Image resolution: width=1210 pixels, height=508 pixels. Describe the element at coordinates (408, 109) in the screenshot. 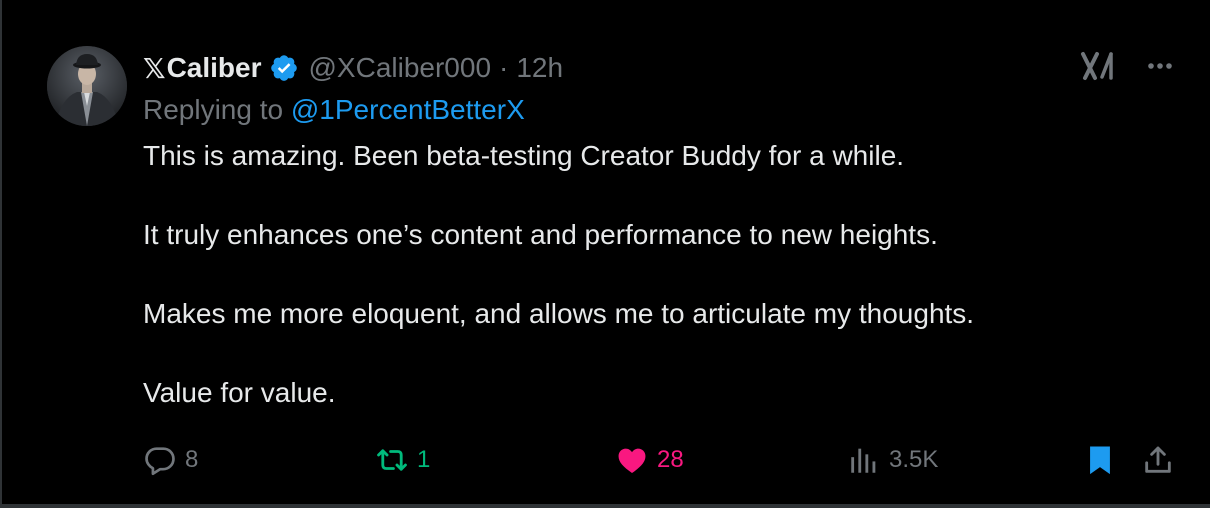

I see `replying-to-handle: @1PercentBetterX` at that location.